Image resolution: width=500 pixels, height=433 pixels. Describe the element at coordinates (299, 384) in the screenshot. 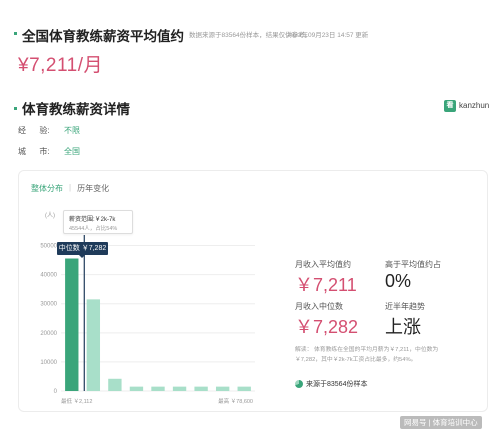

I see `pie-chart-icon` at that location.